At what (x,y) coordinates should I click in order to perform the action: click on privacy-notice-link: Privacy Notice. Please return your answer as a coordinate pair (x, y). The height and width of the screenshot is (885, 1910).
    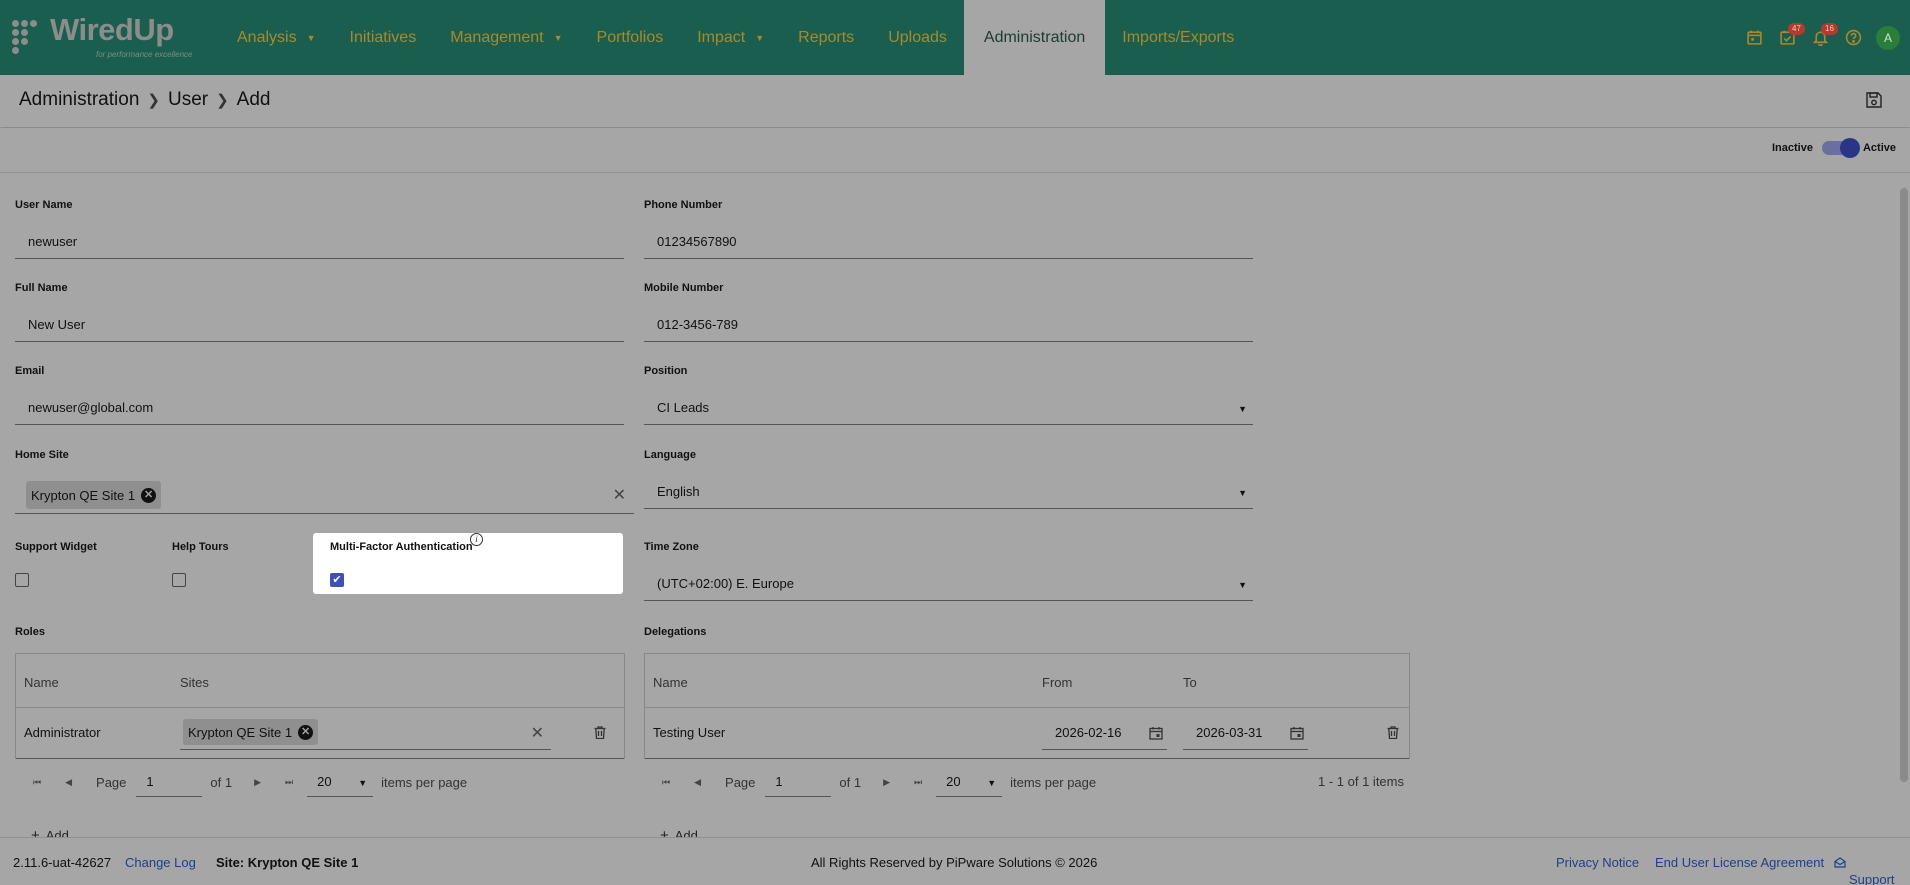
    Looking at the image, I should click on (1597, 862).